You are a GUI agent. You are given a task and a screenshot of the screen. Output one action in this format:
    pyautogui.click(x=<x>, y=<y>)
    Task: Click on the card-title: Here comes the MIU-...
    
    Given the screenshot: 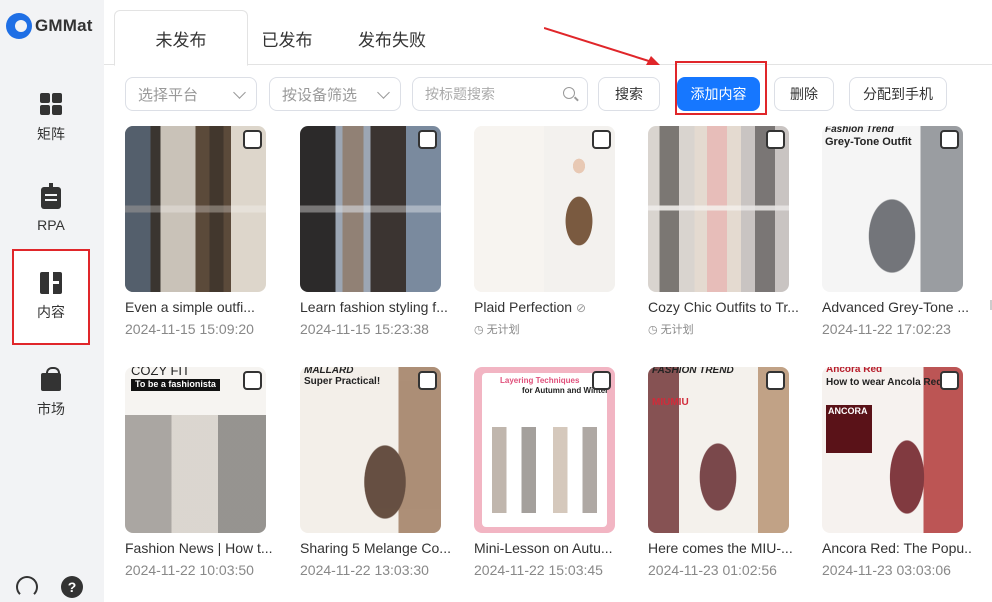 What is the action you would take?
    pyautogui.click(x=720, y=548)
    